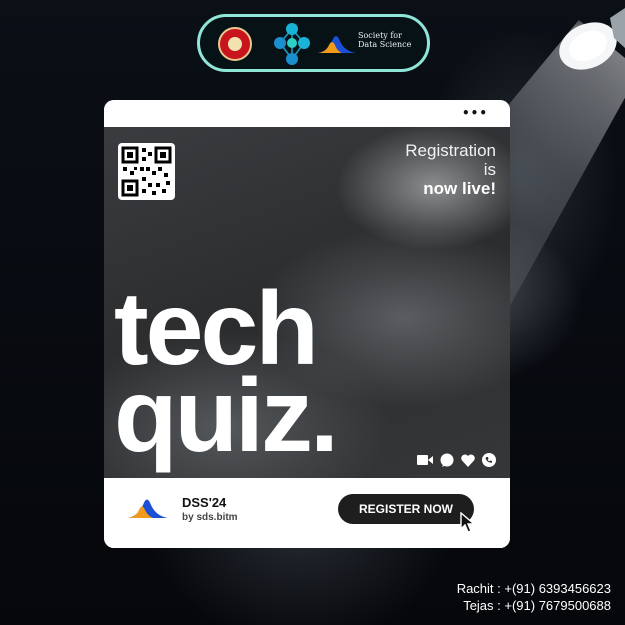 The height and width of the screenshot is (625, 625). Describe the element at coordinates (406, 509) in the screenshot. I see `register-now-button: REGISTER NOW` at that location.